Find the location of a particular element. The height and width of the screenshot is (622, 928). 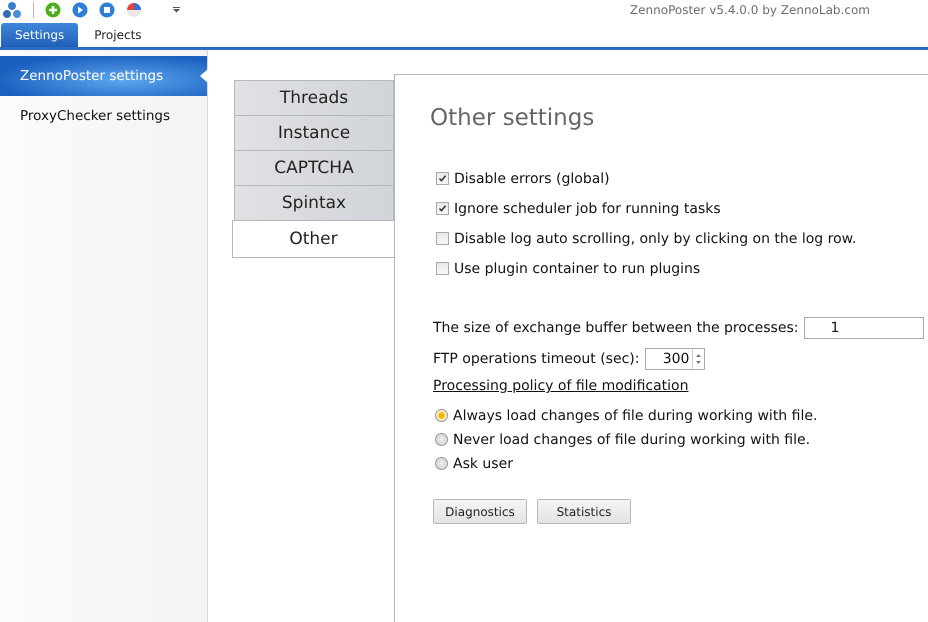

checkbox-label: Disable errors (global) is located at coordinates (532, 178).